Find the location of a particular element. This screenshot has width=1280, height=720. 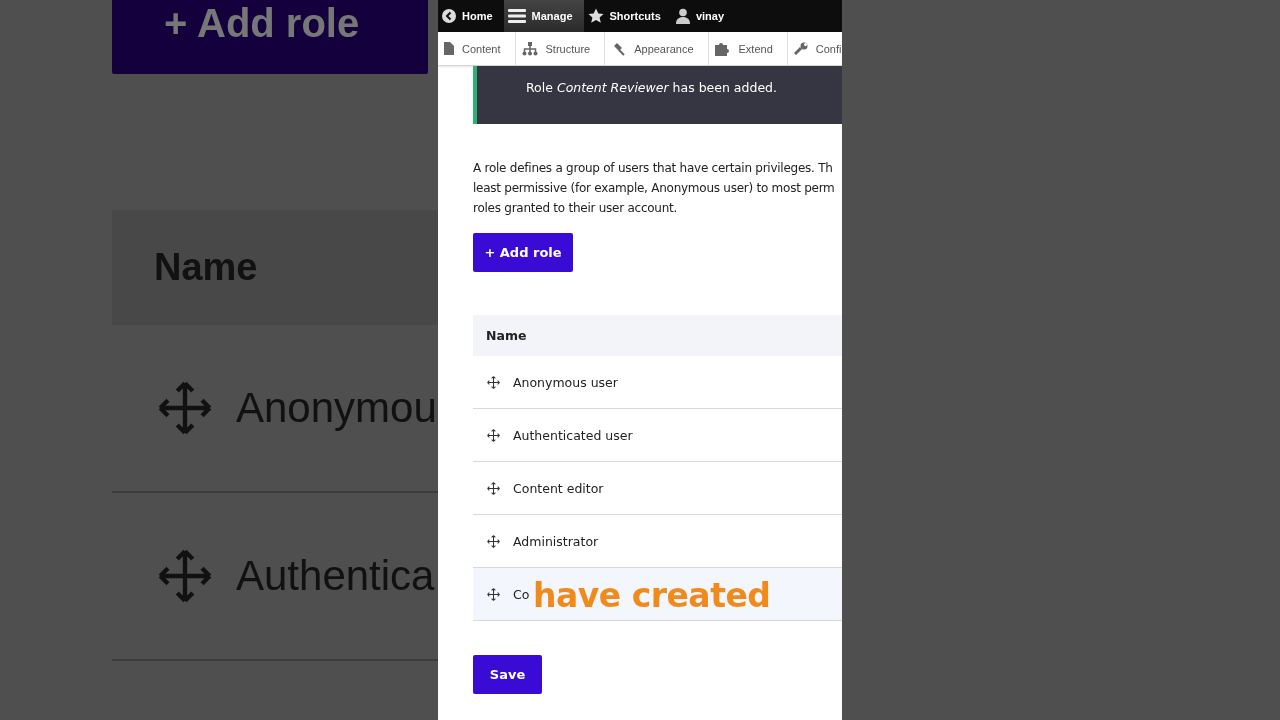

role-name: Administrator is located at coordinates (556, 541).